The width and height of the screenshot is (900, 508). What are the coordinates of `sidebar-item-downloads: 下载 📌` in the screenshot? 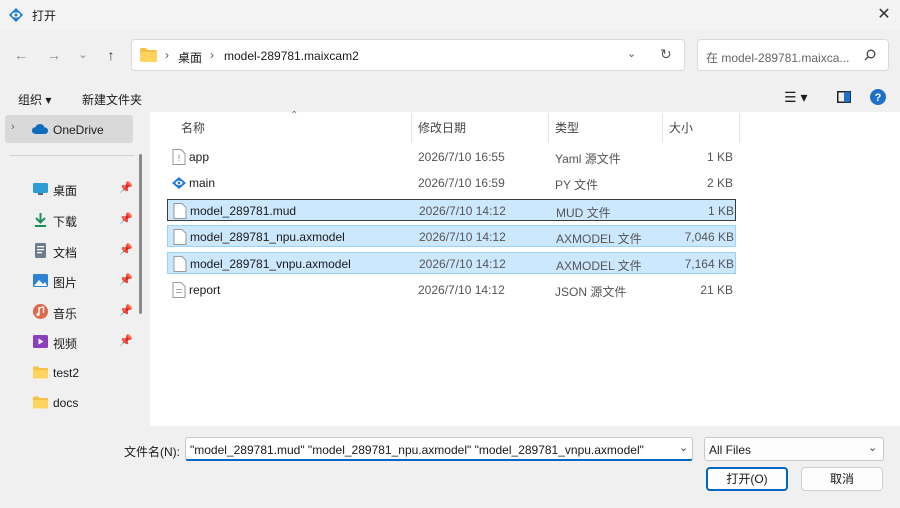 It's located at (85, 220).